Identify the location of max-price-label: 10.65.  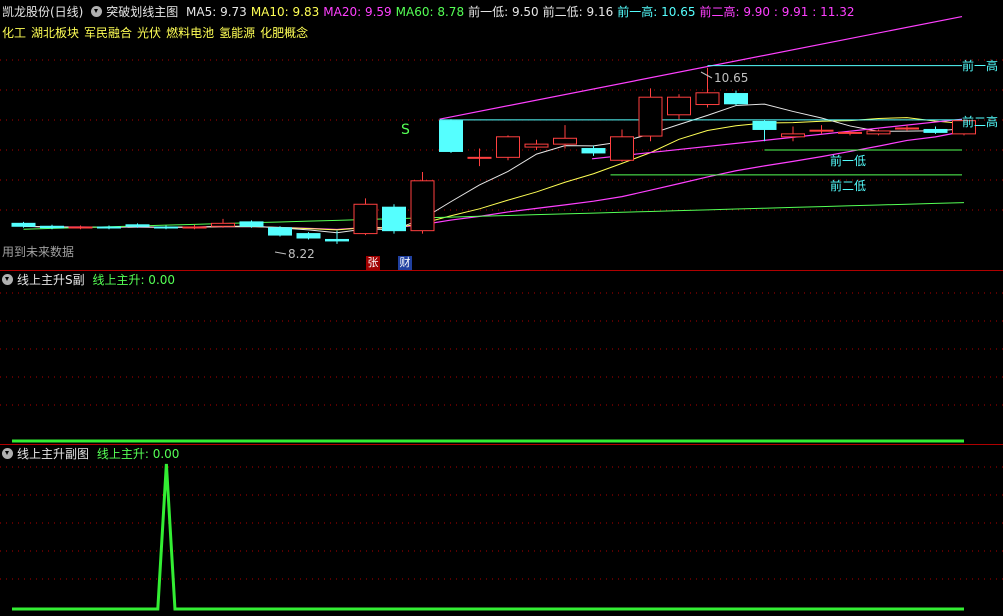
(731, 78).